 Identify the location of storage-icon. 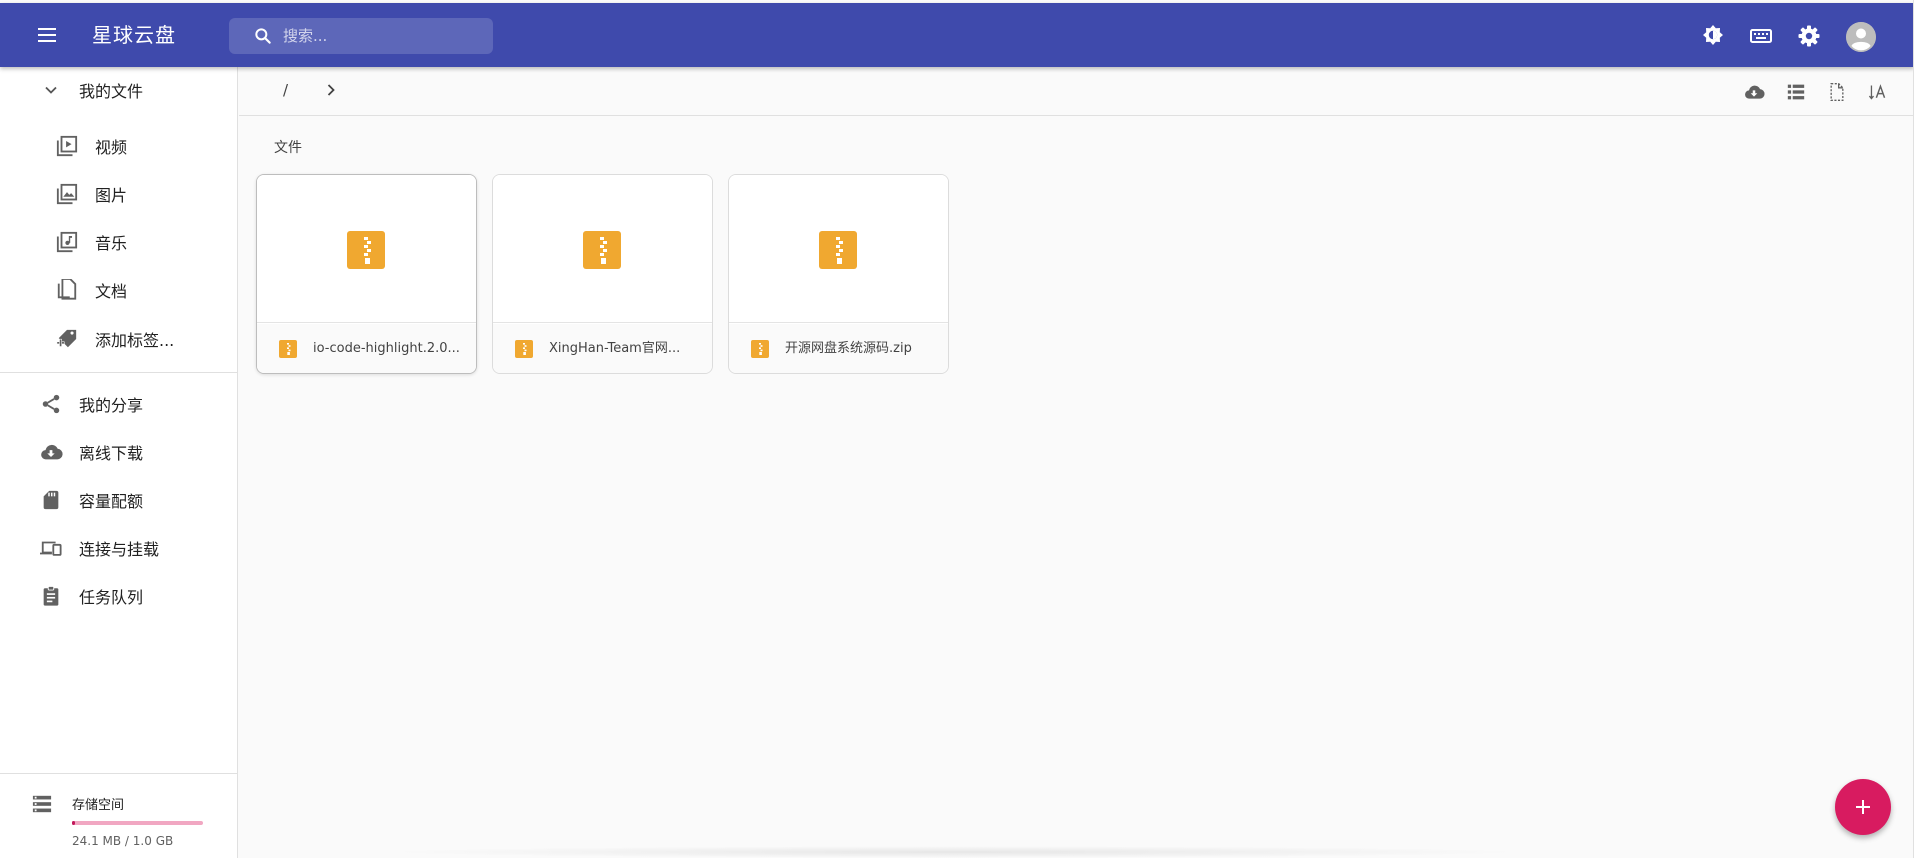
(42, 804).